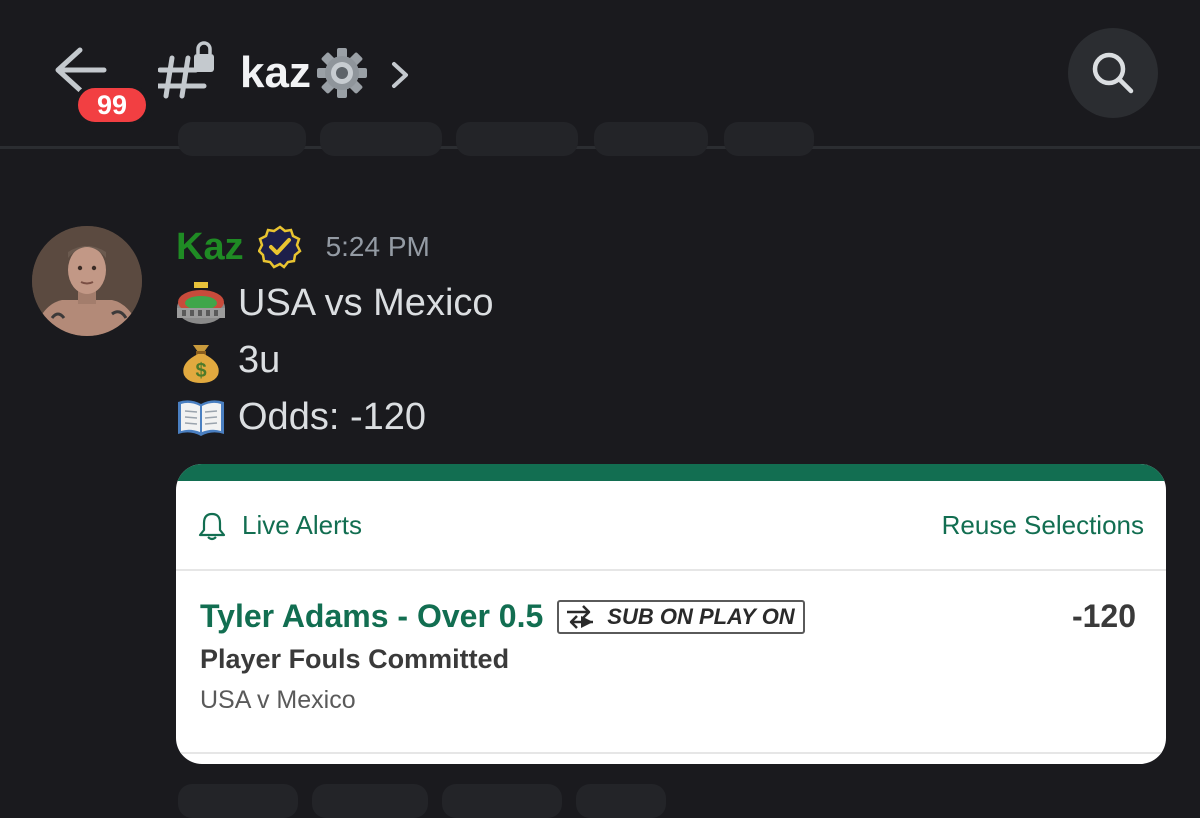 This screenshot has height=818, width=1200. I want to click on swap-arrows-icon, so click(580, 616).